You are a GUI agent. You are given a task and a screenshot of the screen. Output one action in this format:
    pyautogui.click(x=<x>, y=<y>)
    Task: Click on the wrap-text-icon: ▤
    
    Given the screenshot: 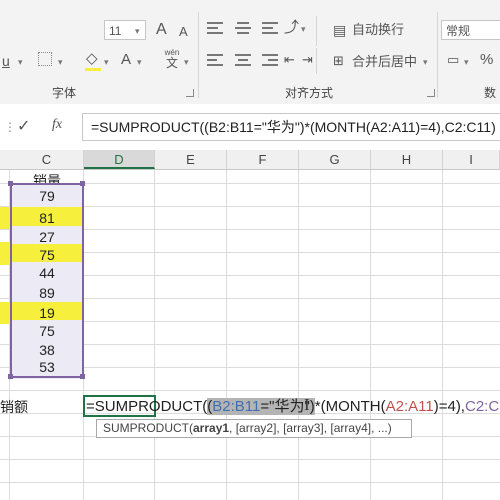 What is the action you would take?
    pyautogui.click(x=339, y=30)
    